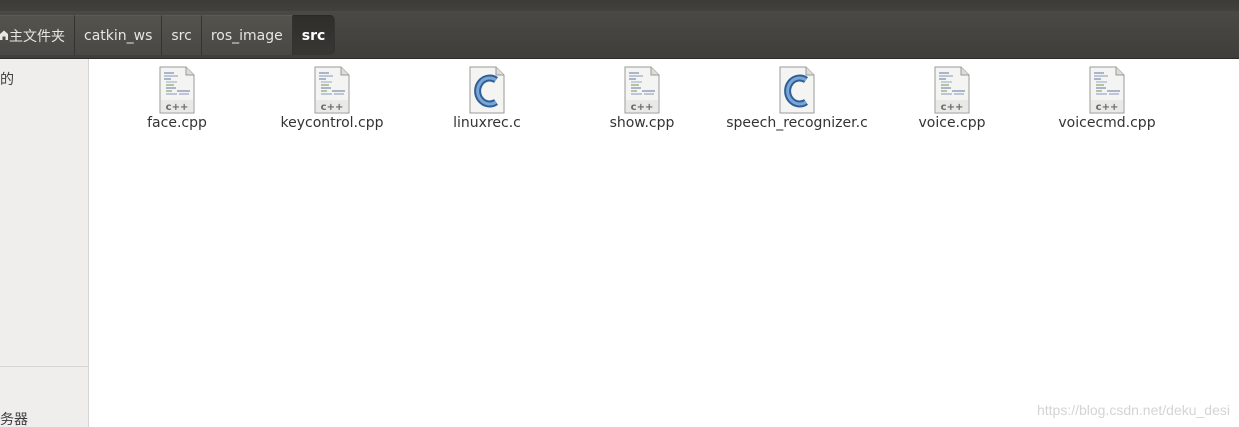  I want to click on sidebar-item-partial: 的, so click(7, 79).